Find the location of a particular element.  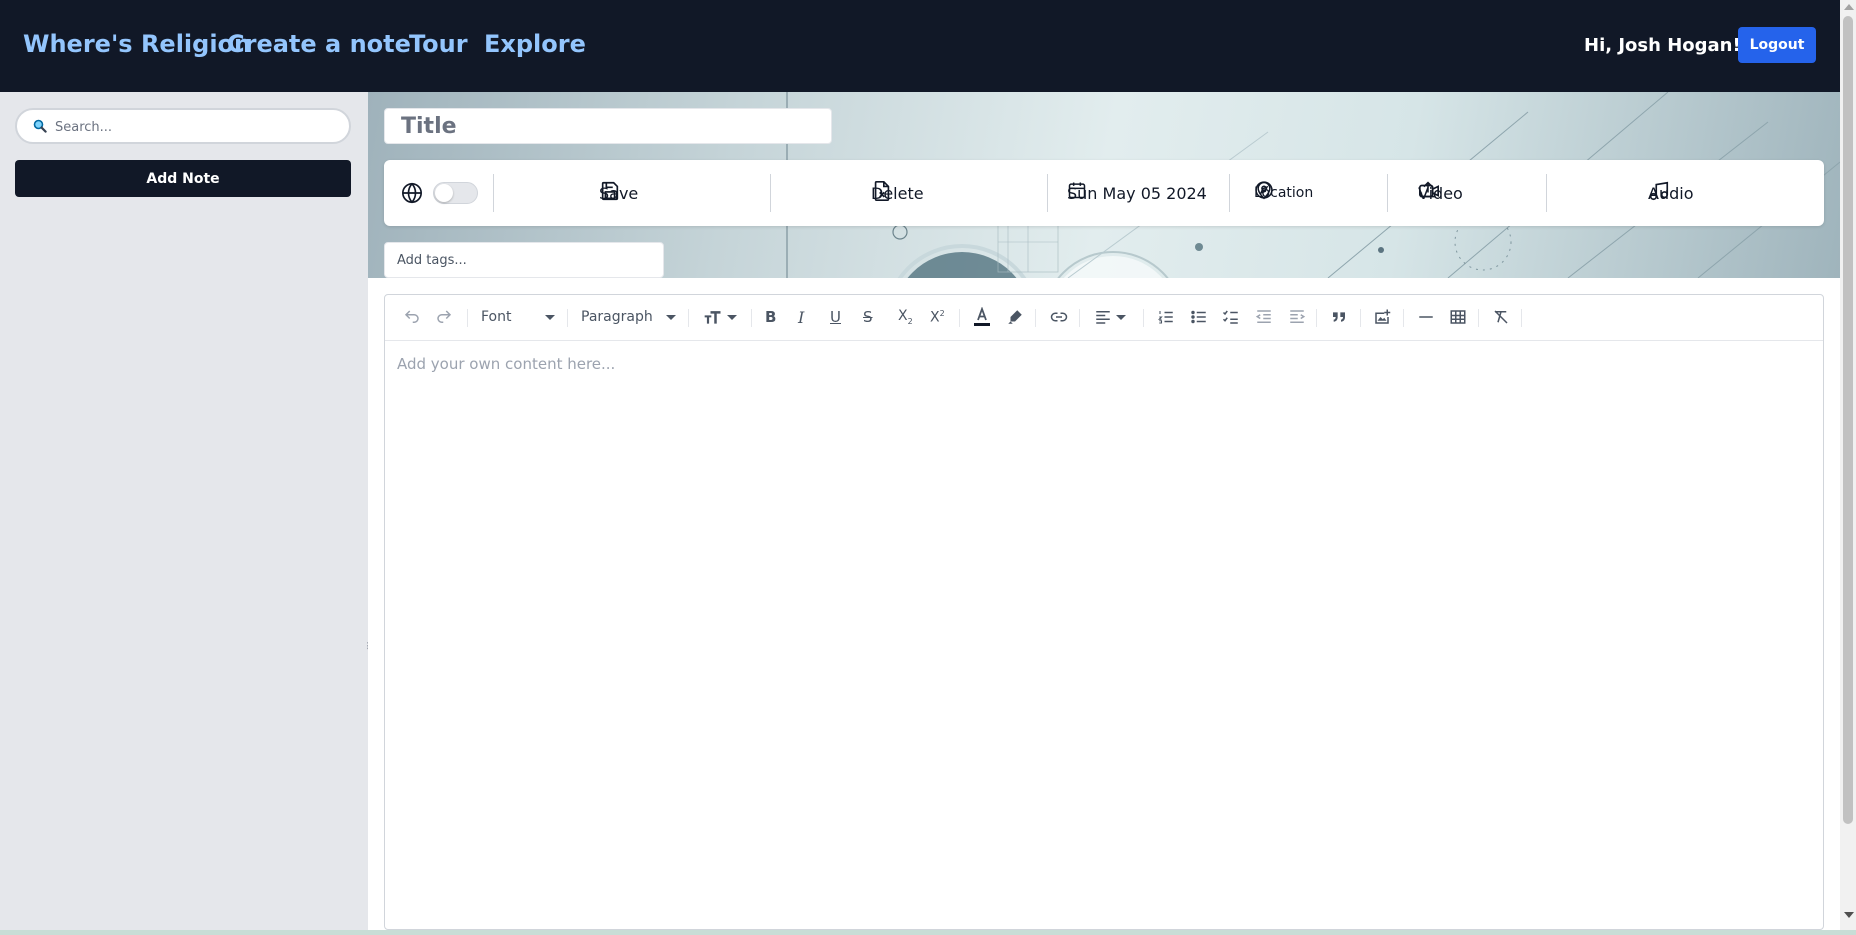

undo-icon is located at coordinates (411, 316).